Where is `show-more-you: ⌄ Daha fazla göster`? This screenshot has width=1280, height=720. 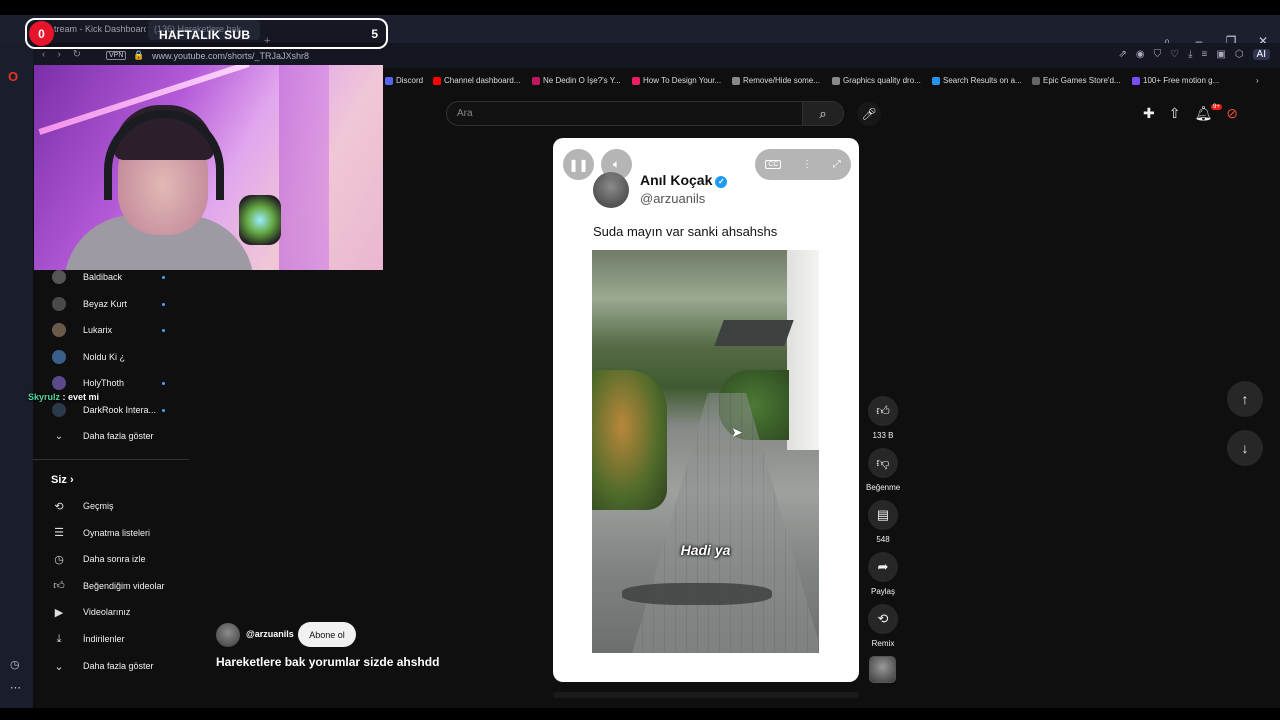 show-more-you: ⌄ Daha fazla göster is located at coordinates (111, 666).